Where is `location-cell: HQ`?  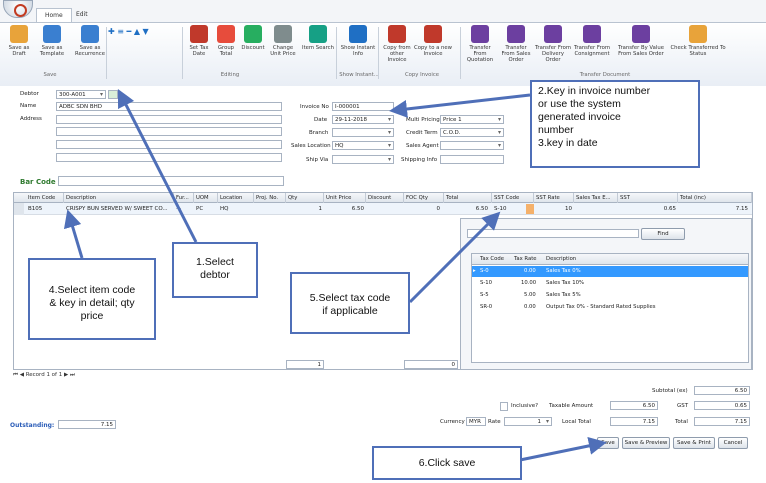 location-cell: HQ is located at coordinates (235, 209).